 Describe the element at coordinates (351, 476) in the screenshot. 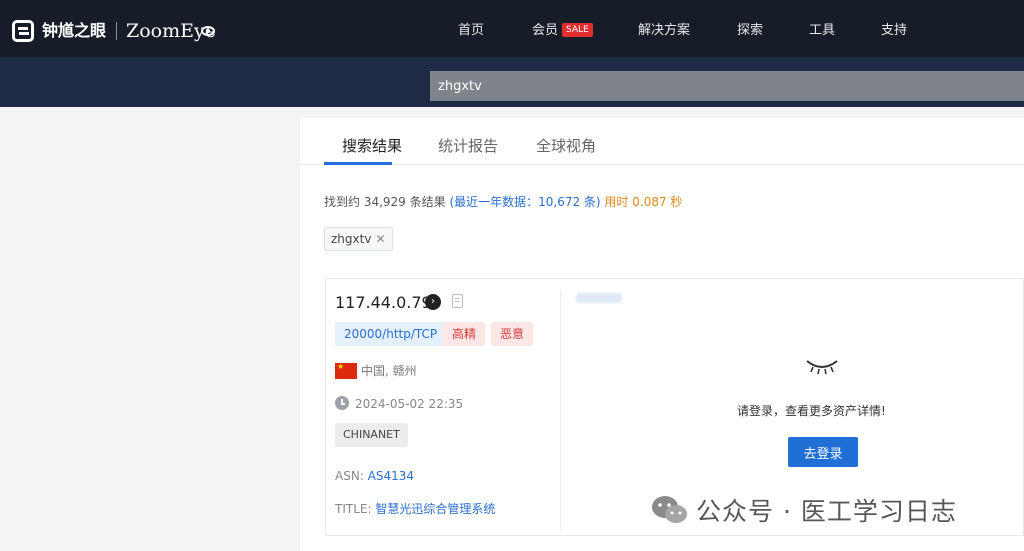

I see `asn-label: ASN:` at that location.